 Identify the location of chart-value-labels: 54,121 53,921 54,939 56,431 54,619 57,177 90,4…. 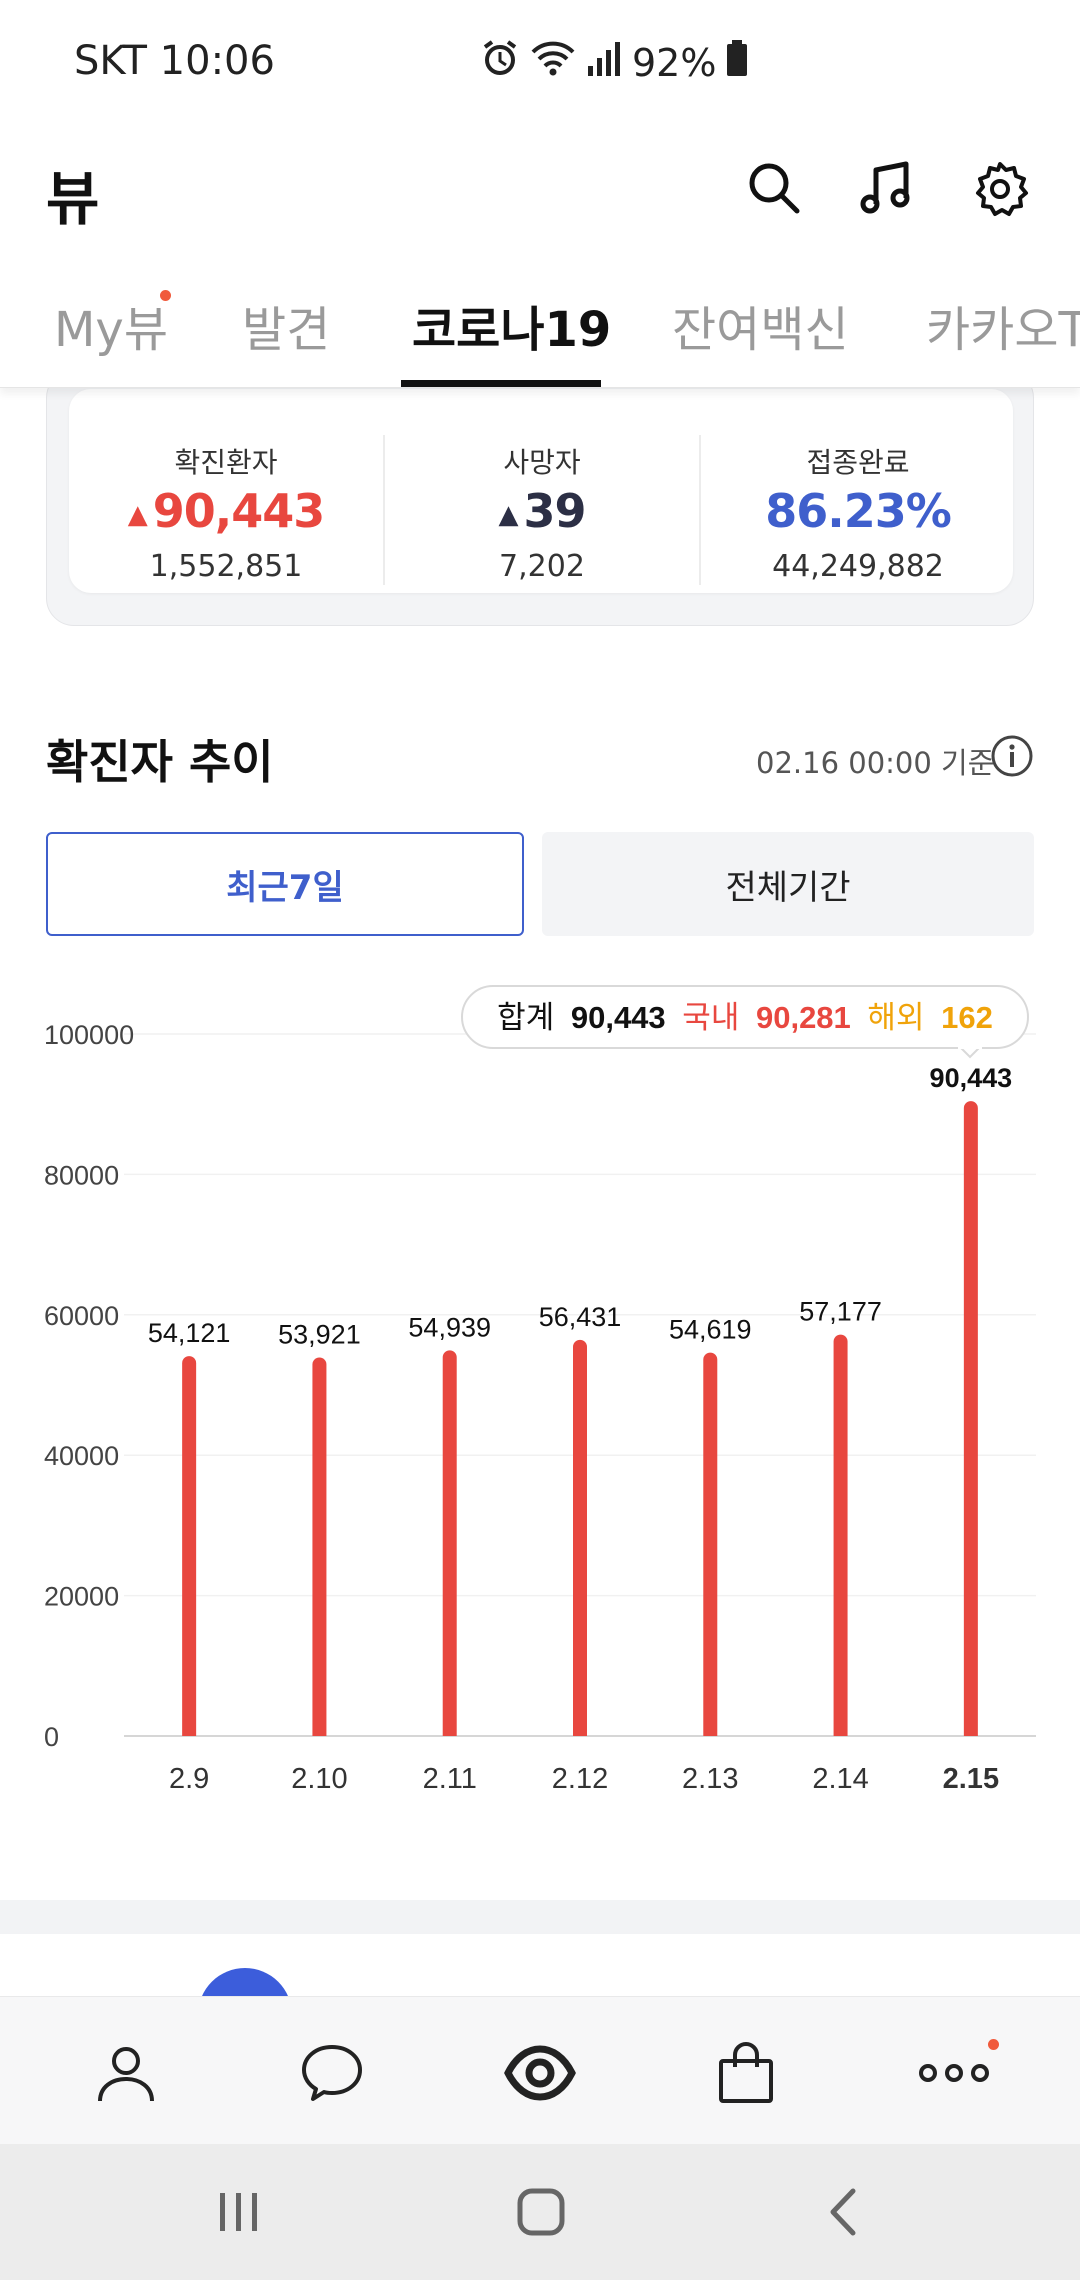
(580, 1206).